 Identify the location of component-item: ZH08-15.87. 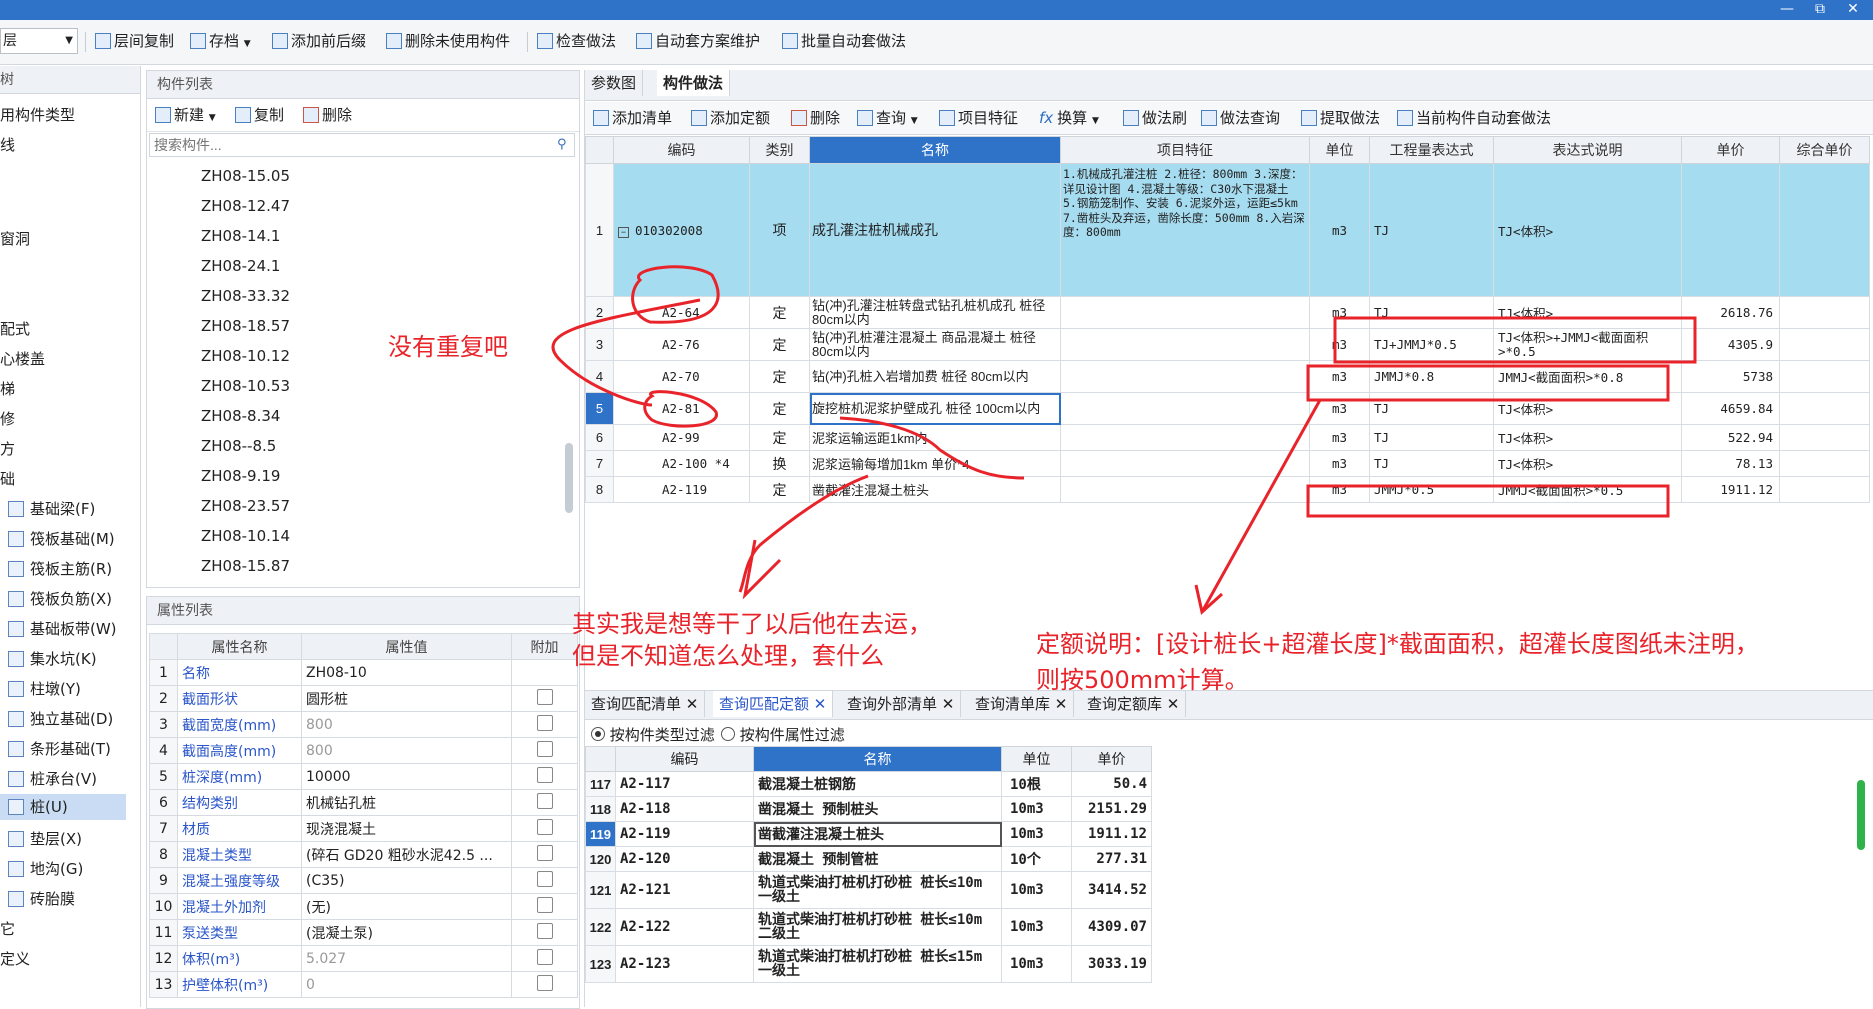
(245, 566).